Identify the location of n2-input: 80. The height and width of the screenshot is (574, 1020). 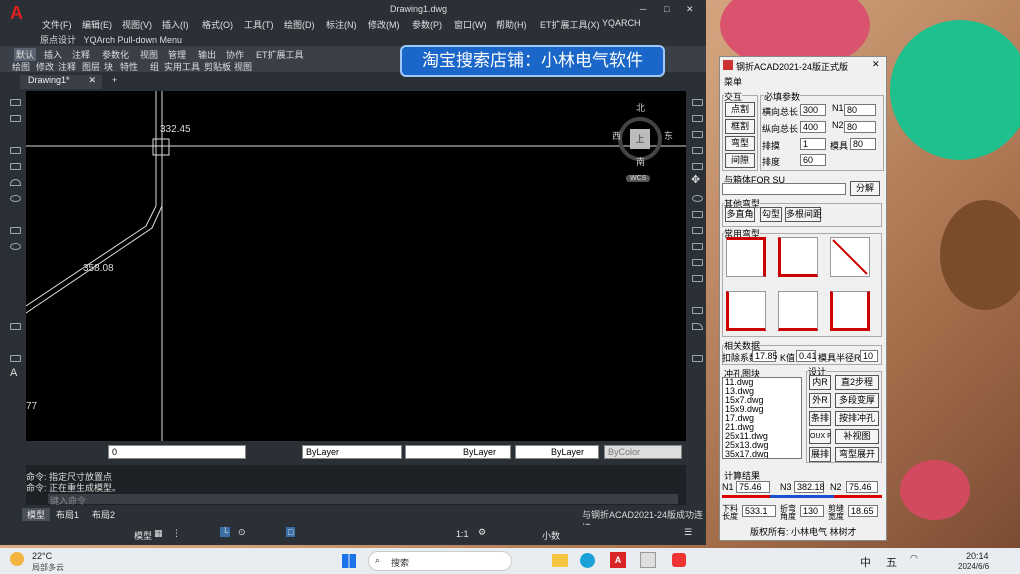
(860, 127).